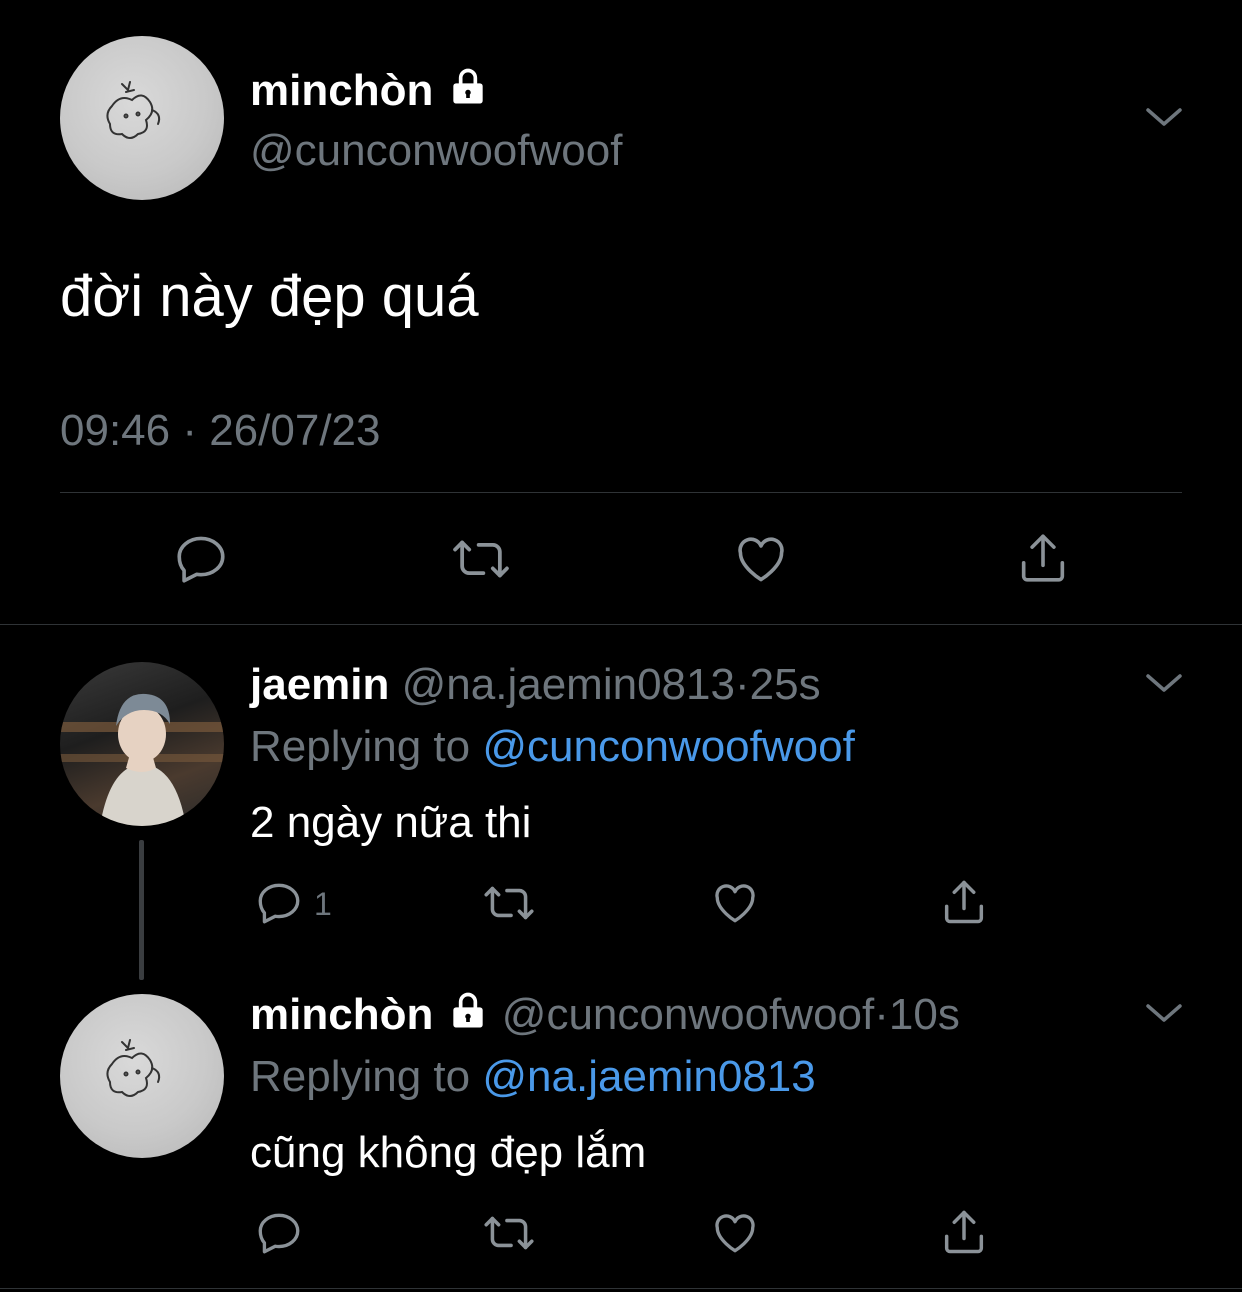 This screenshot has width=1242, height=1292. I want to click on mention-link: @na.jaemin0813, so click(648, 1076).